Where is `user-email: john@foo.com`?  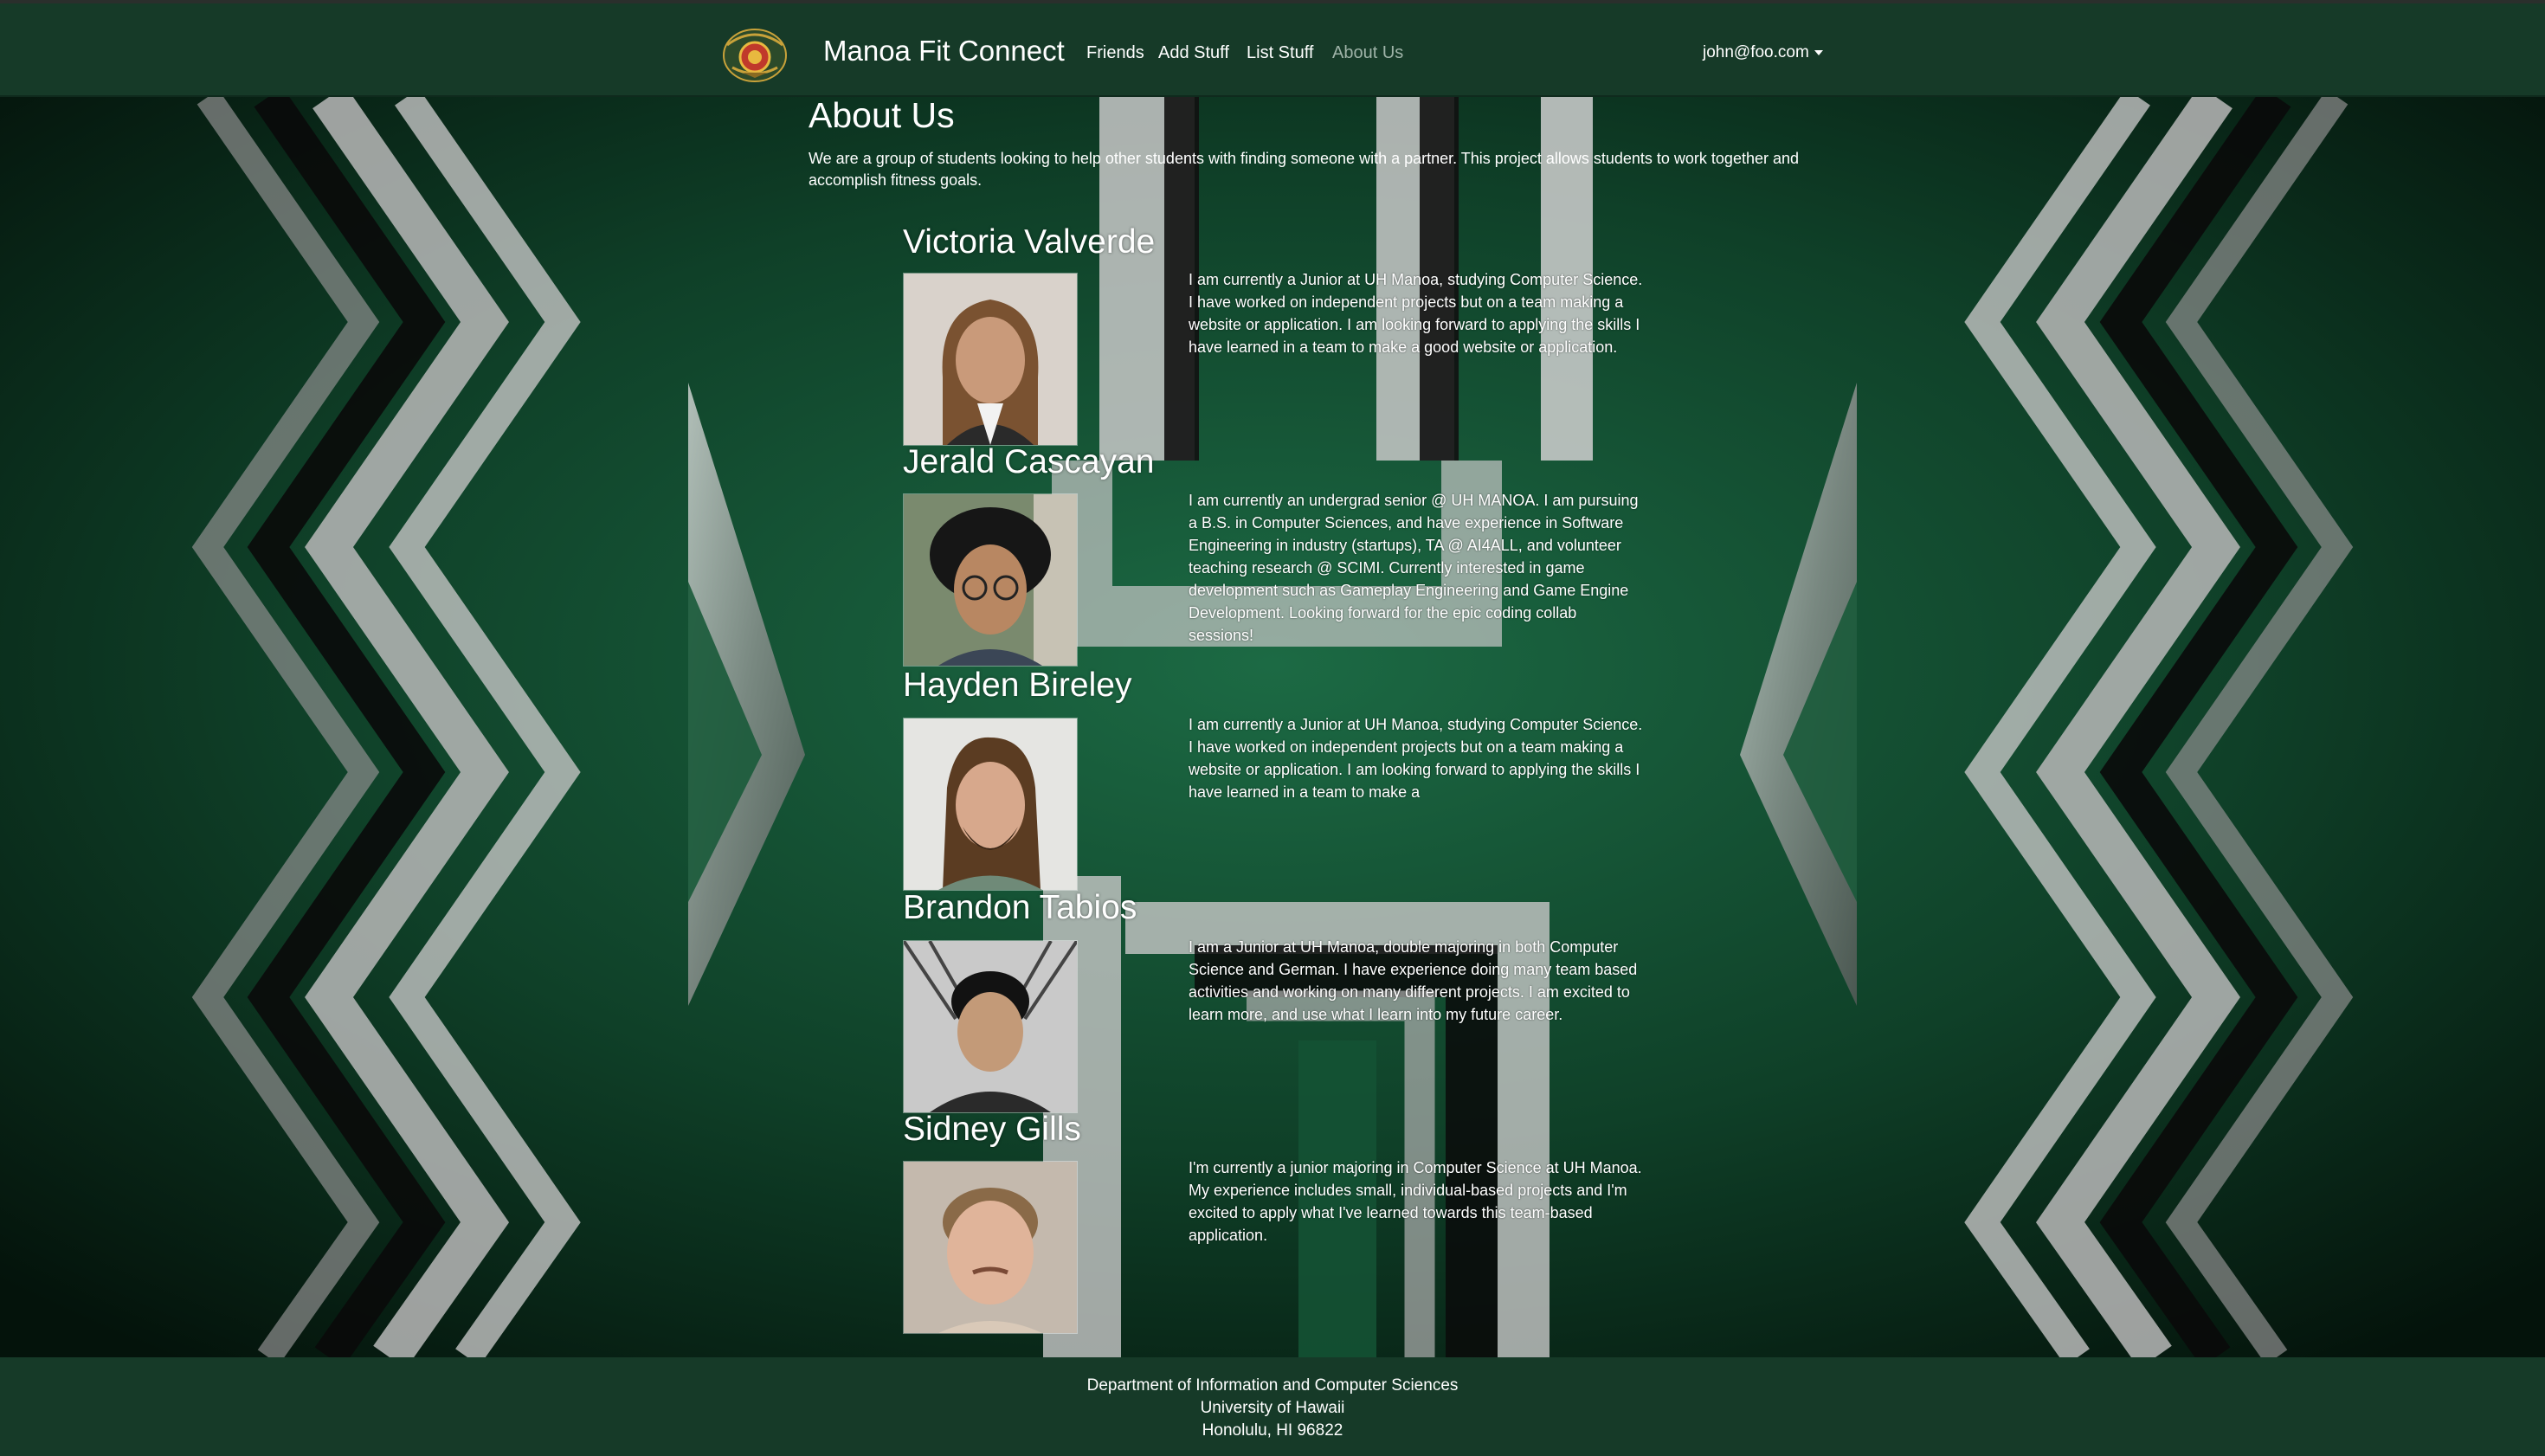 user-email: john@foo.com is located at coordinates (1756, 52).